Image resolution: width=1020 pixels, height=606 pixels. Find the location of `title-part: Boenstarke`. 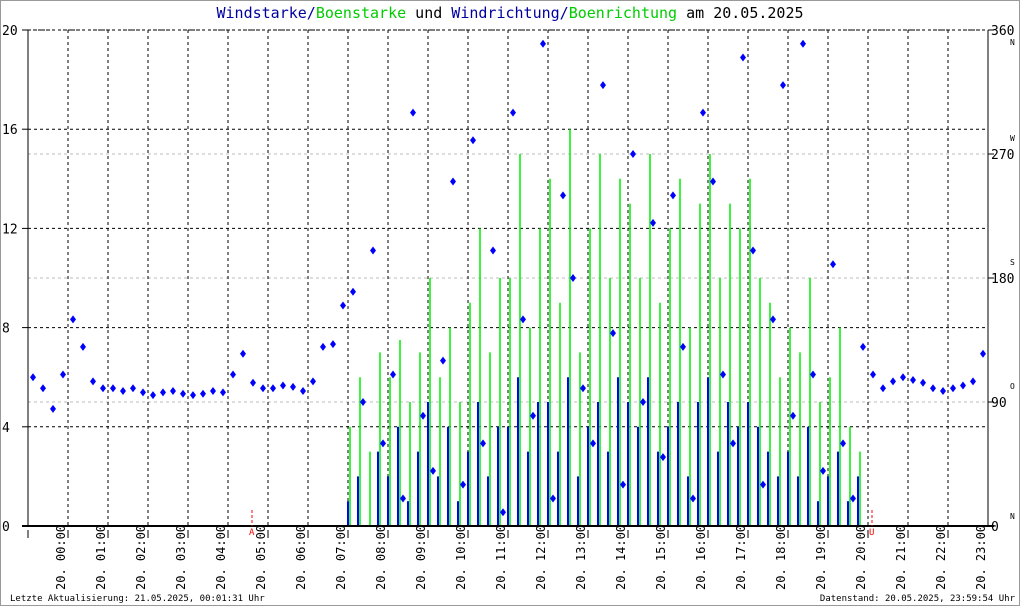

title-part: Boenstarke is located at coordinates (361, 13).